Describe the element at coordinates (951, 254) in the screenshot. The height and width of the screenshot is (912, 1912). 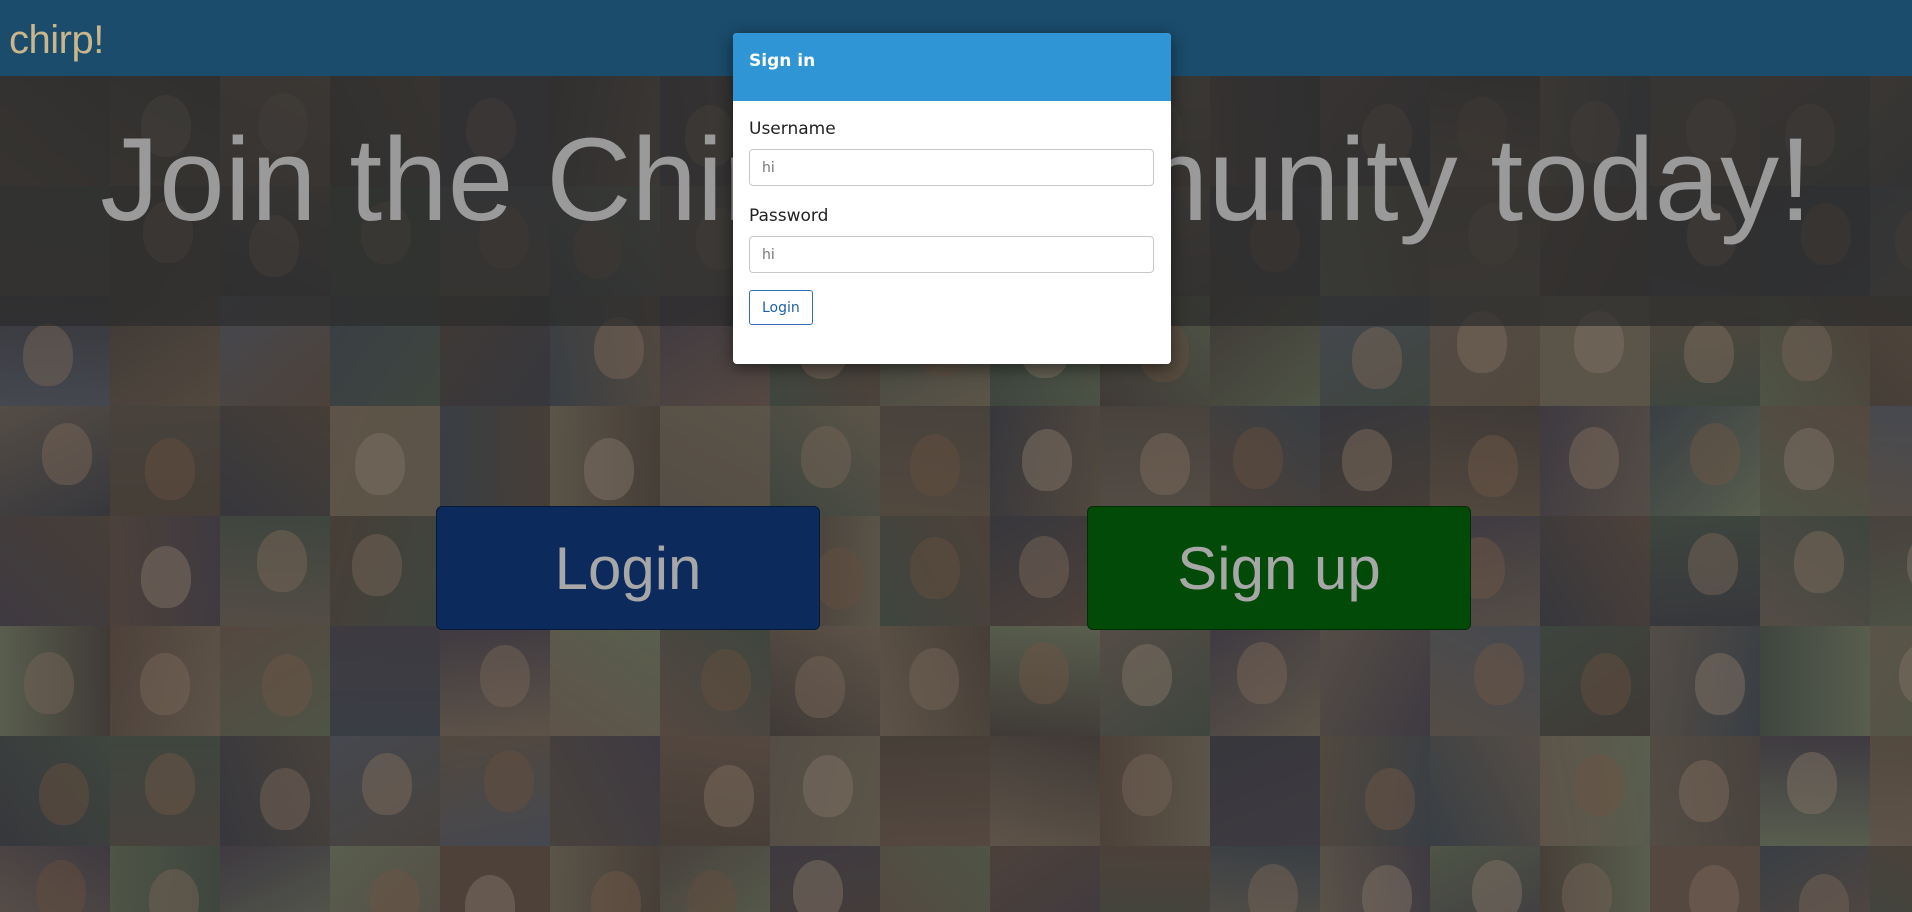
I see `password-input` at that location.